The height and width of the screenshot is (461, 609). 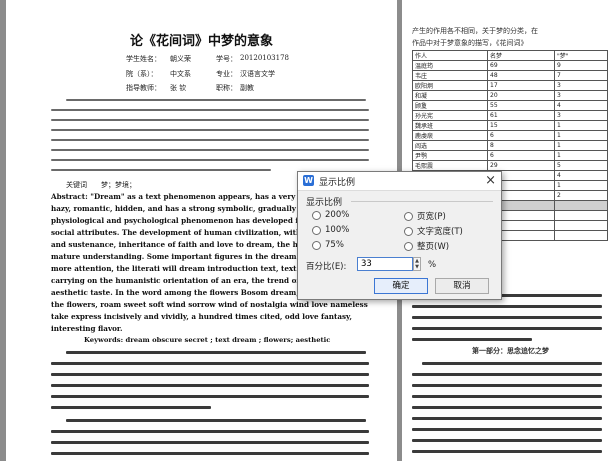 What do you see at coordinates (226, 88) in the screenshot?
I see `meta-label: 职称：` at bounding box center [226, 88].